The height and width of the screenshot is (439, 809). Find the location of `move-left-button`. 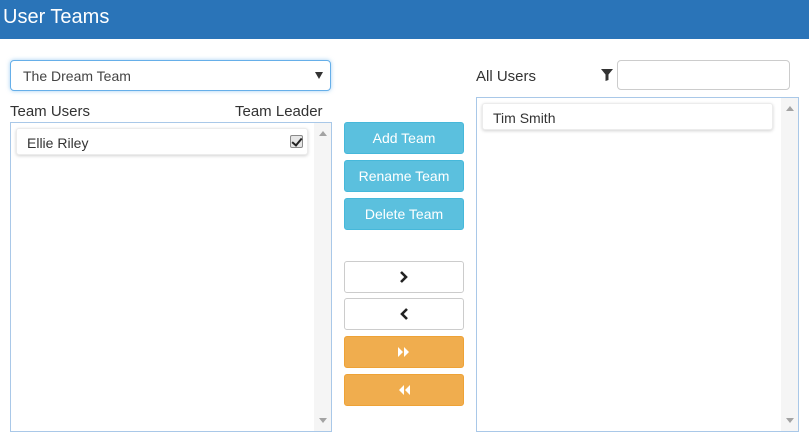

move-left-button is located at coordinates (404, 314).